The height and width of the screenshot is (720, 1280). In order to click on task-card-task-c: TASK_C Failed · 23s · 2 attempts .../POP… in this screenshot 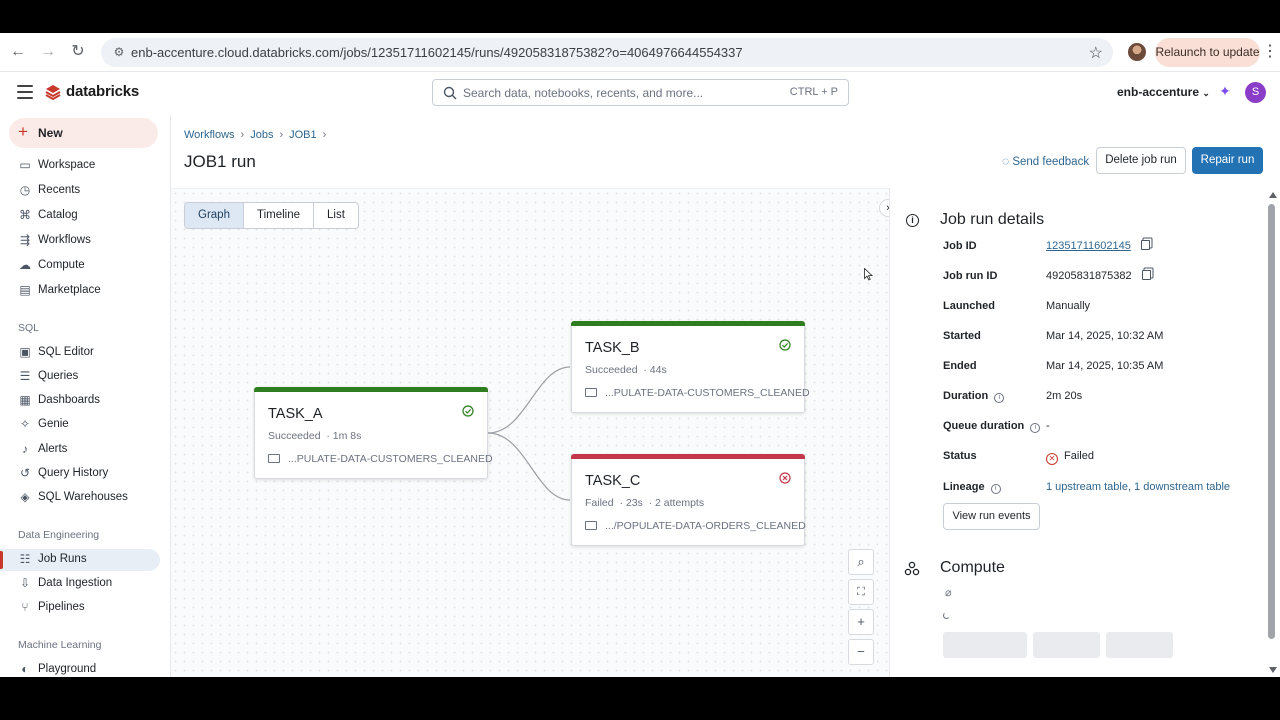, I will do `click(688, 500)`.